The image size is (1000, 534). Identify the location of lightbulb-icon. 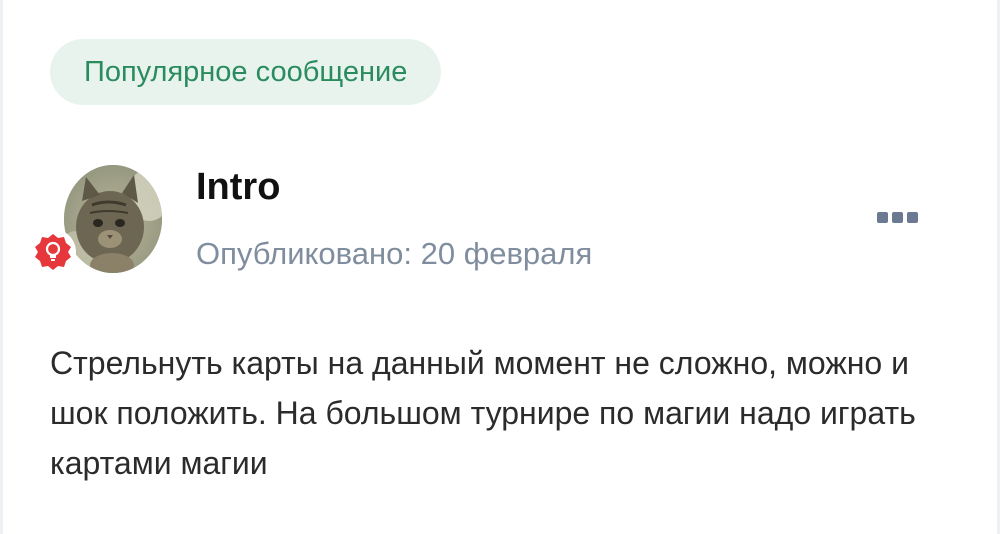
(53, 252).